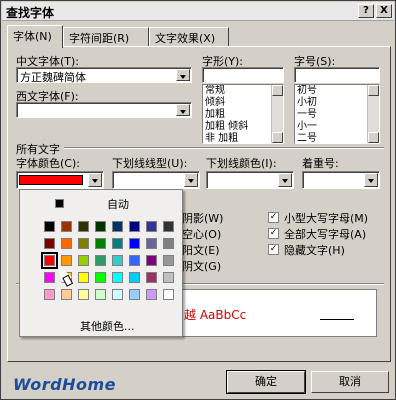 This screenshot has height=400, width=396. I want to click on chinese-font-dropdown-icon, so click(183, 75).